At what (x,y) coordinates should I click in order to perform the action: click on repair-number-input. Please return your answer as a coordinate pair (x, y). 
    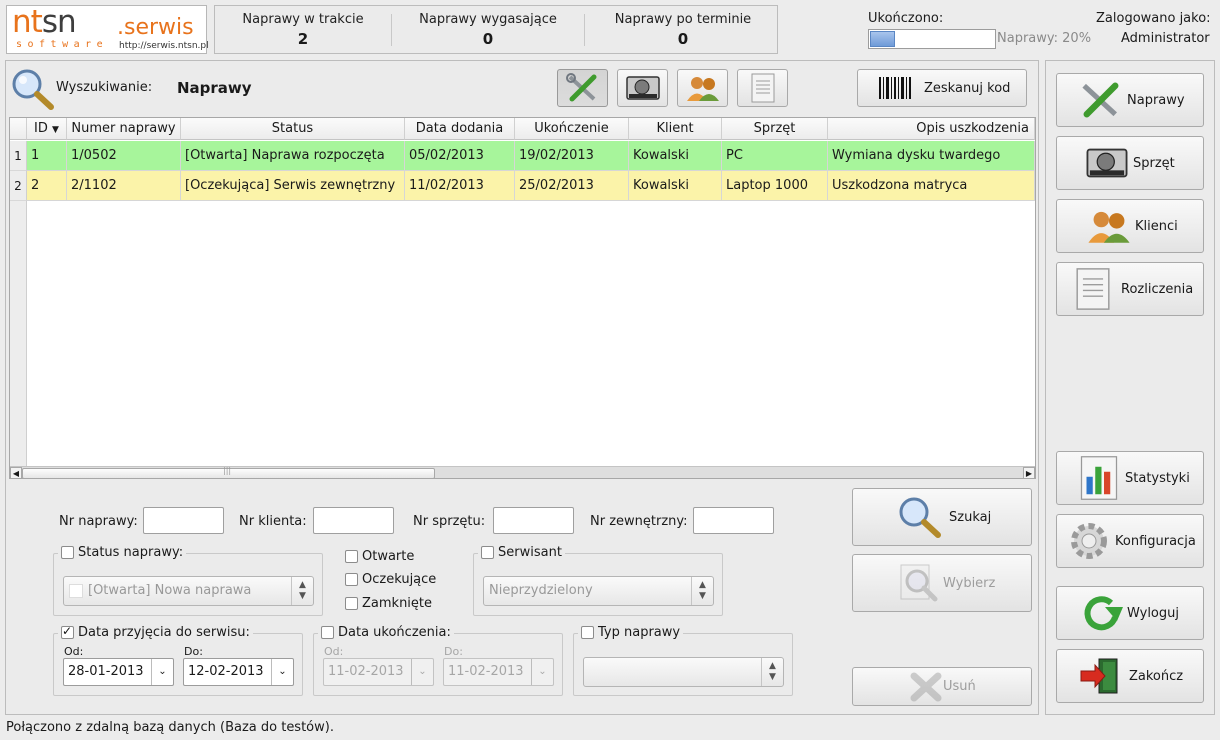
    Looking at the image, I should click on (183, 520).